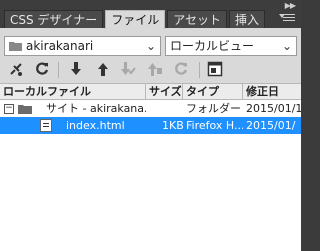  What do you see at coordinates (128, 70) in the screenshot?
I see `check-out-icon` at bounding box center [128, 70].